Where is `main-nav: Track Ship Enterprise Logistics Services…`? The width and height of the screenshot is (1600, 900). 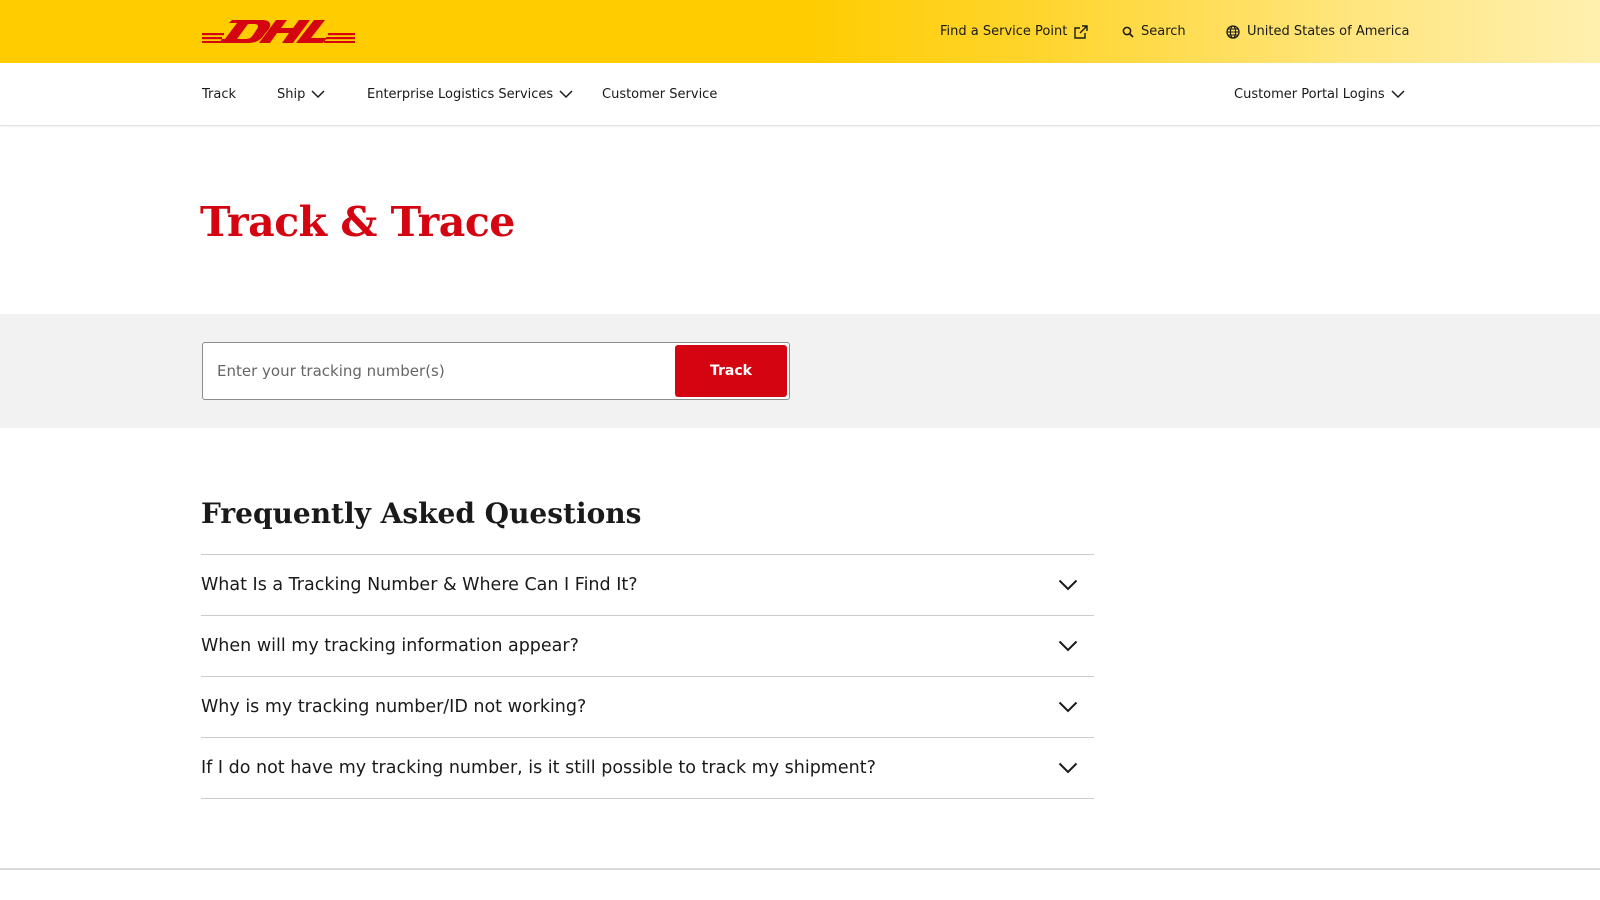
main-nav: Track Ship Enterprise Logistics Services… is located at coordinates (800, 94).